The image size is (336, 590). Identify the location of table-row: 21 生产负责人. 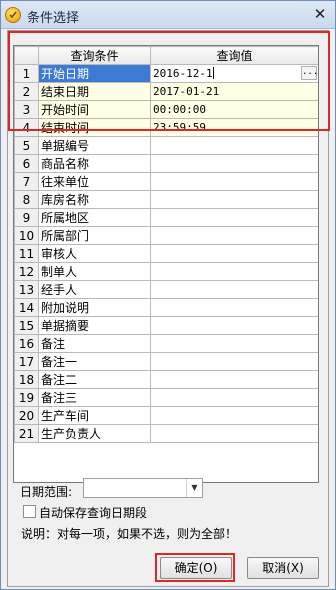
(166, 433).